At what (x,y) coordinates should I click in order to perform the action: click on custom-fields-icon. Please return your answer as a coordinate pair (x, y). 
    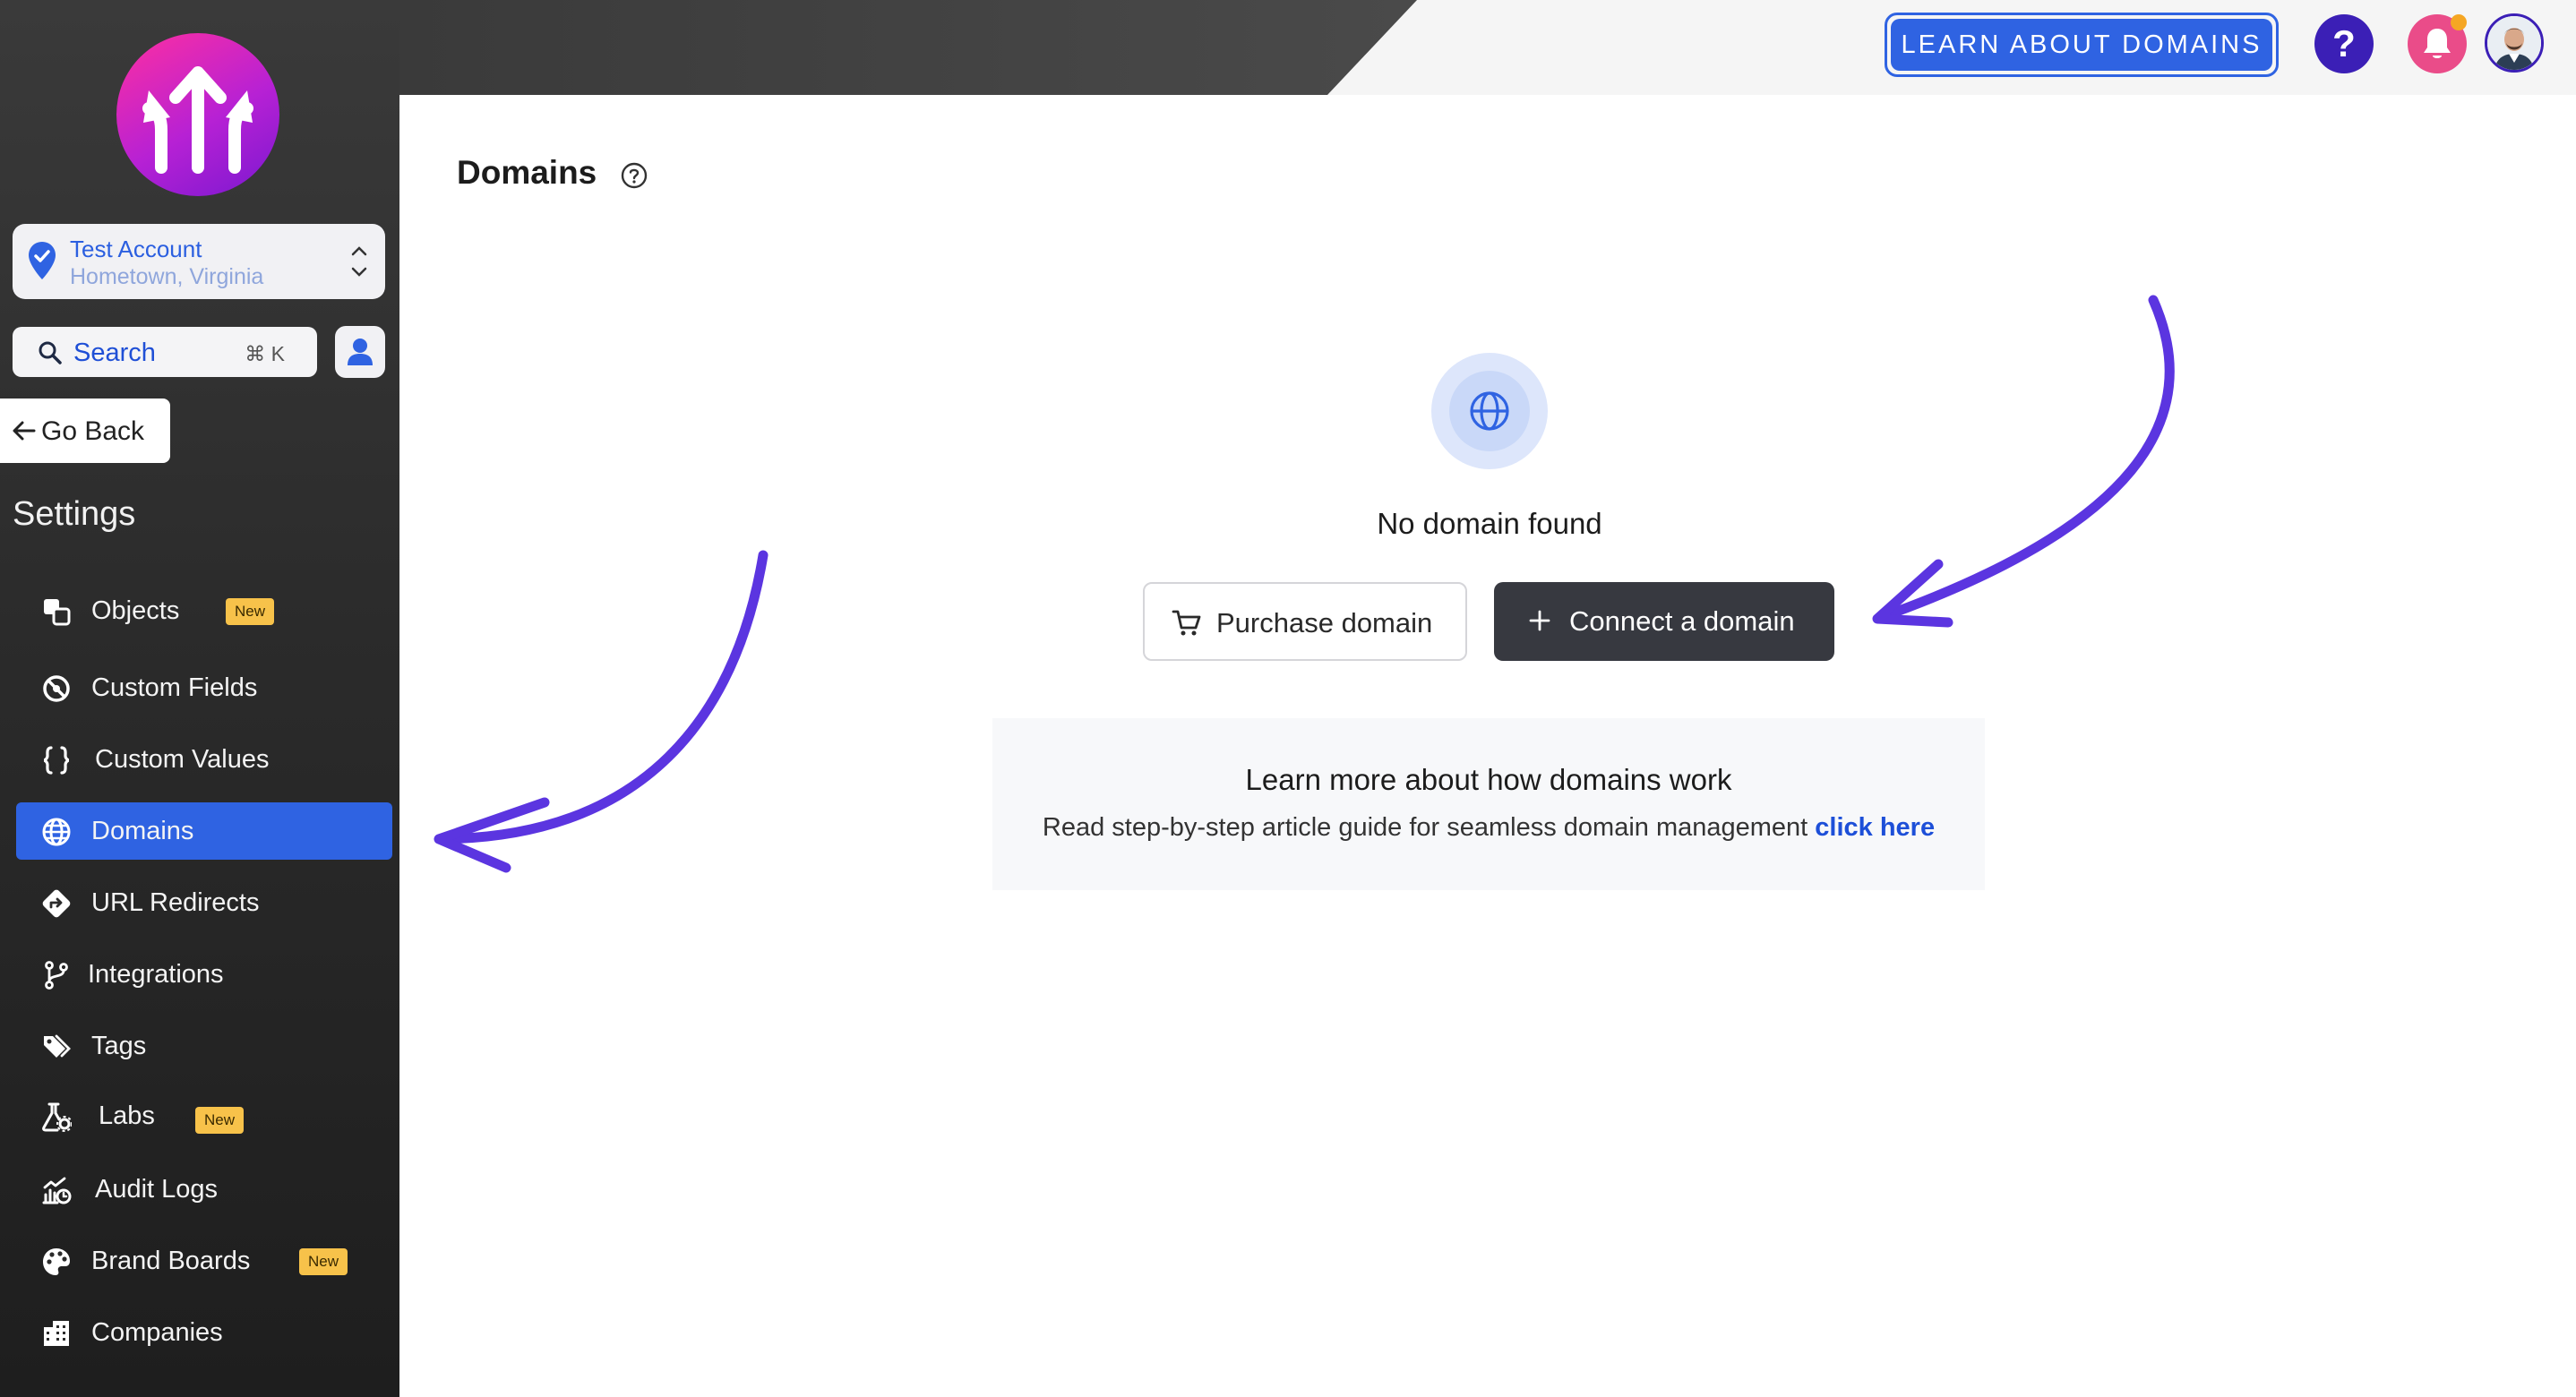
    Looking at the image, I should click on (56, 688).